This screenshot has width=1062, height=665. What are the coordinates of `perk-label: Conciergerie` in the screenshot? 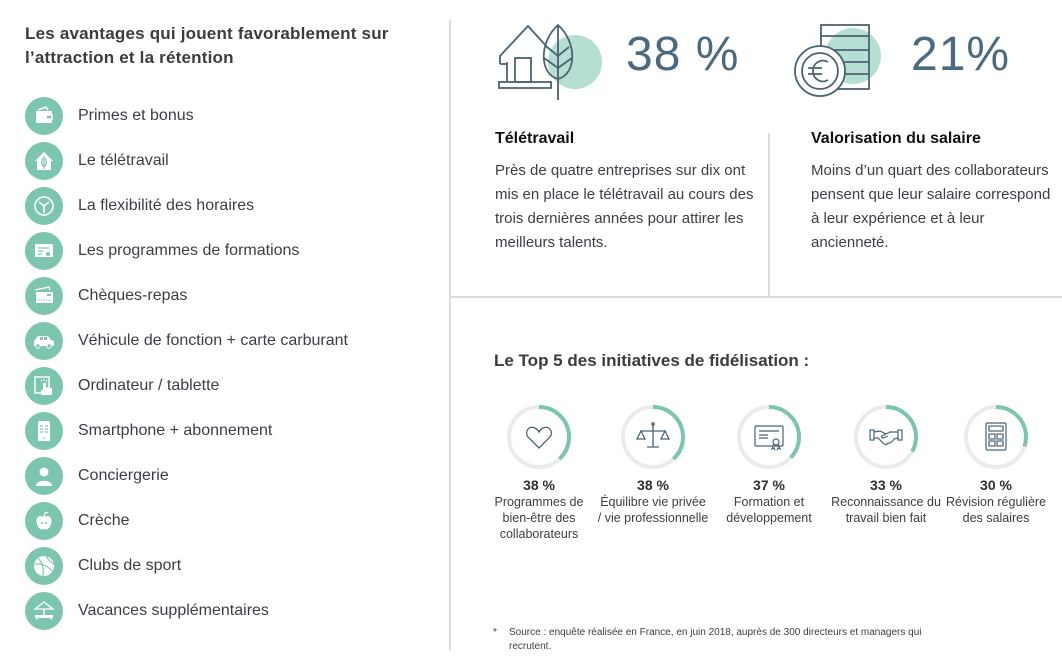 It's located at (123, 475).